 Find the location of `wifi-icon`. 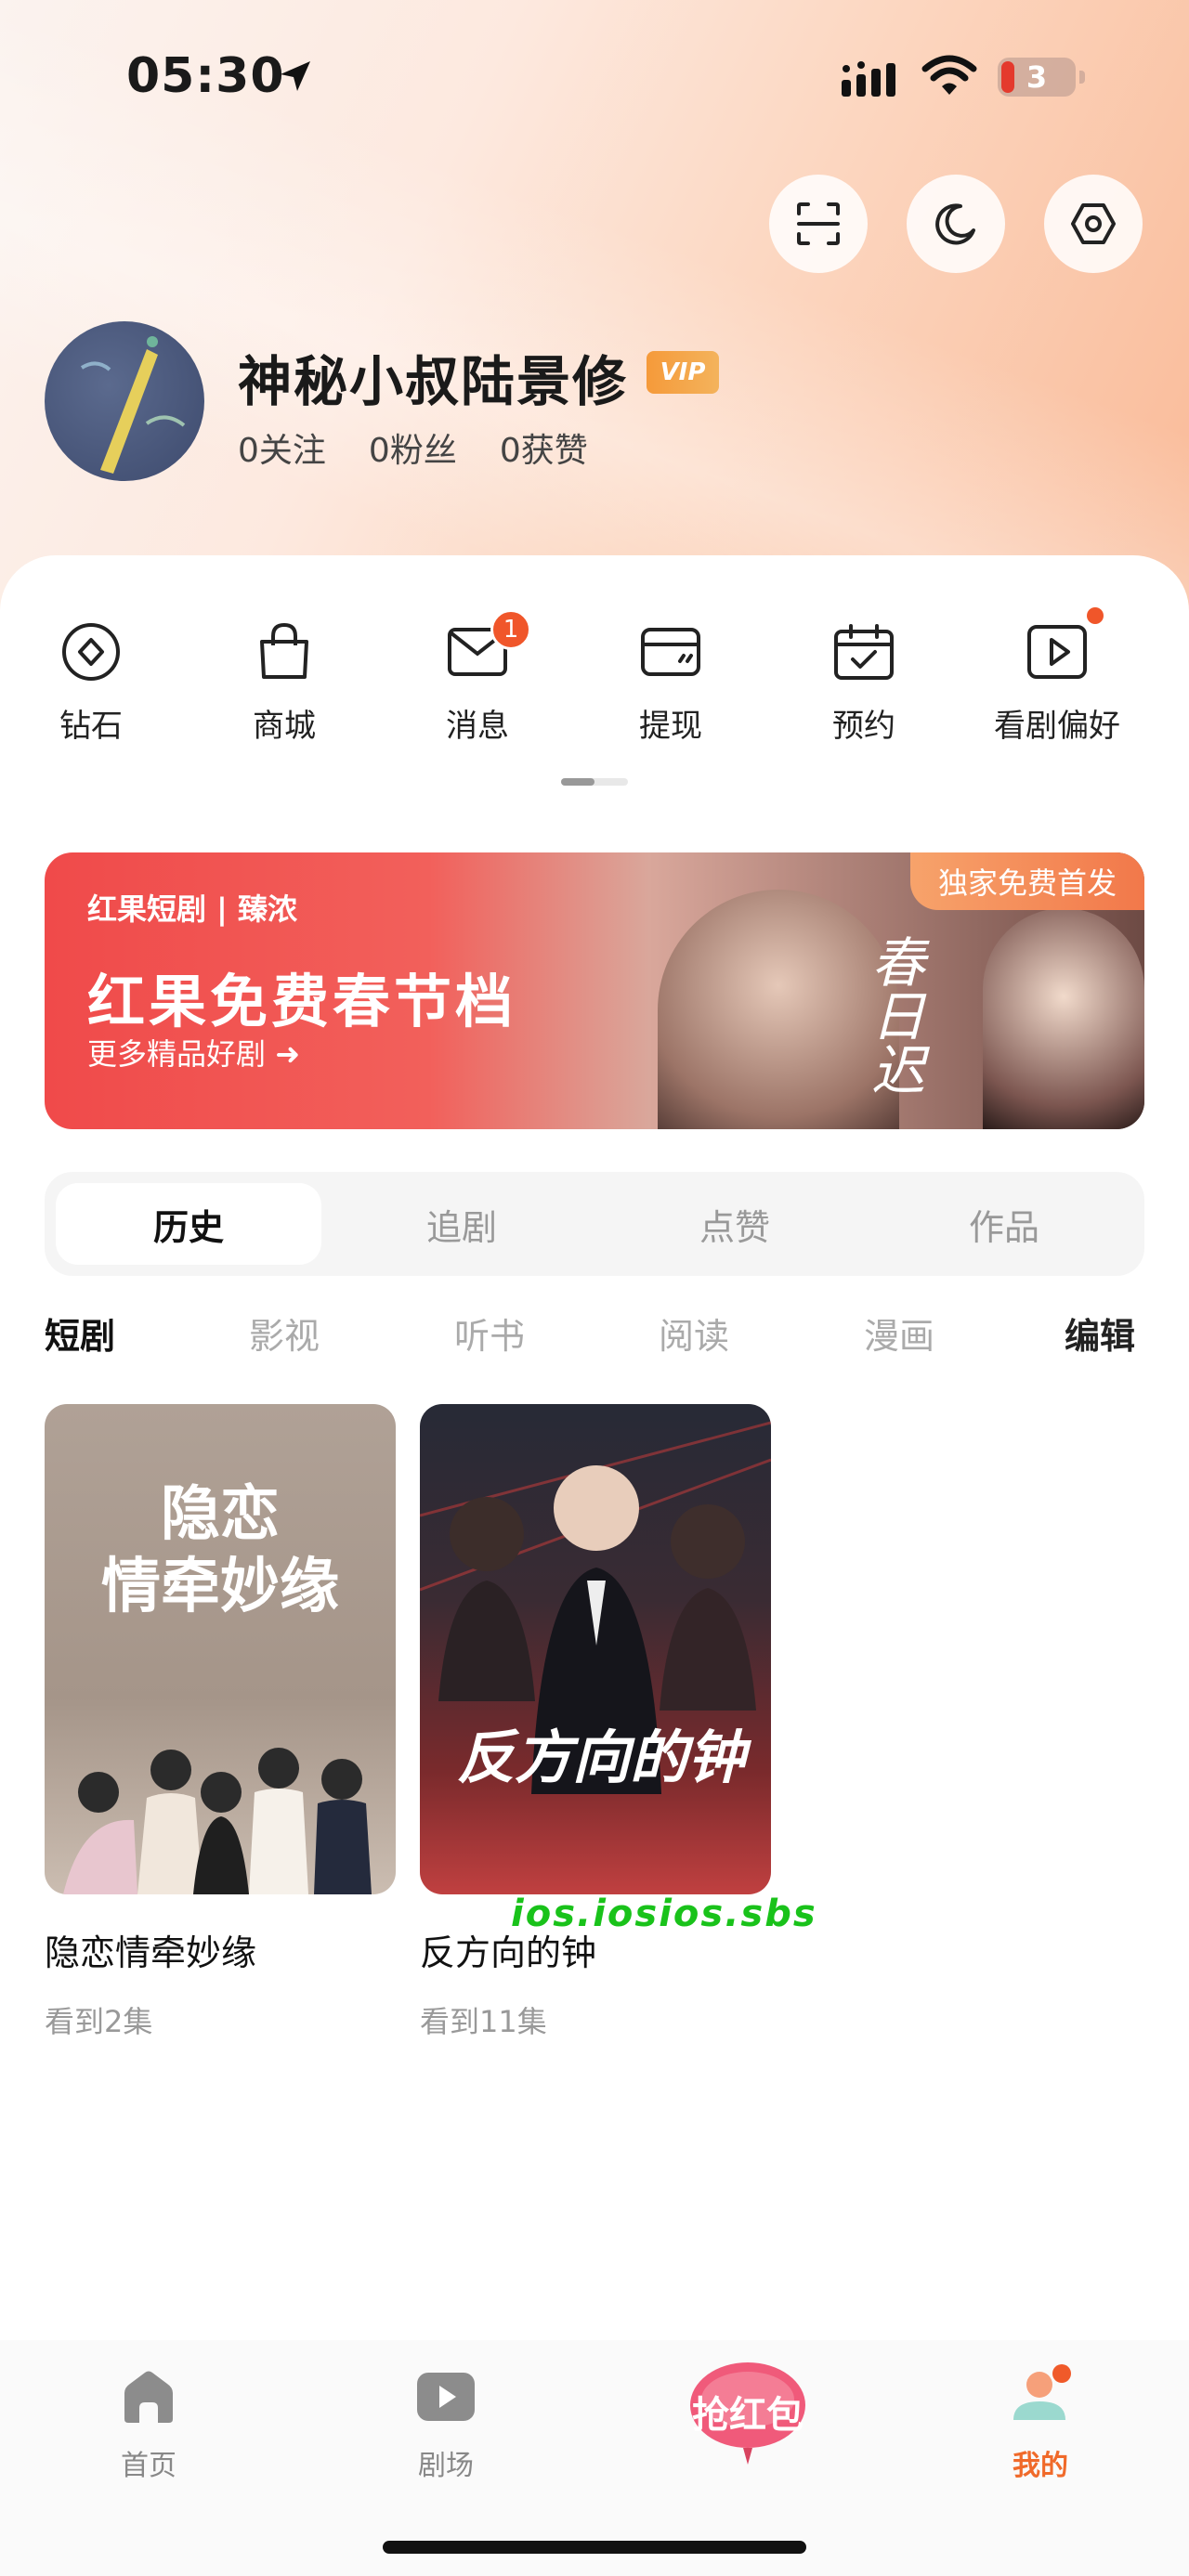

wifi-icon is located at coordinates (949, 75).